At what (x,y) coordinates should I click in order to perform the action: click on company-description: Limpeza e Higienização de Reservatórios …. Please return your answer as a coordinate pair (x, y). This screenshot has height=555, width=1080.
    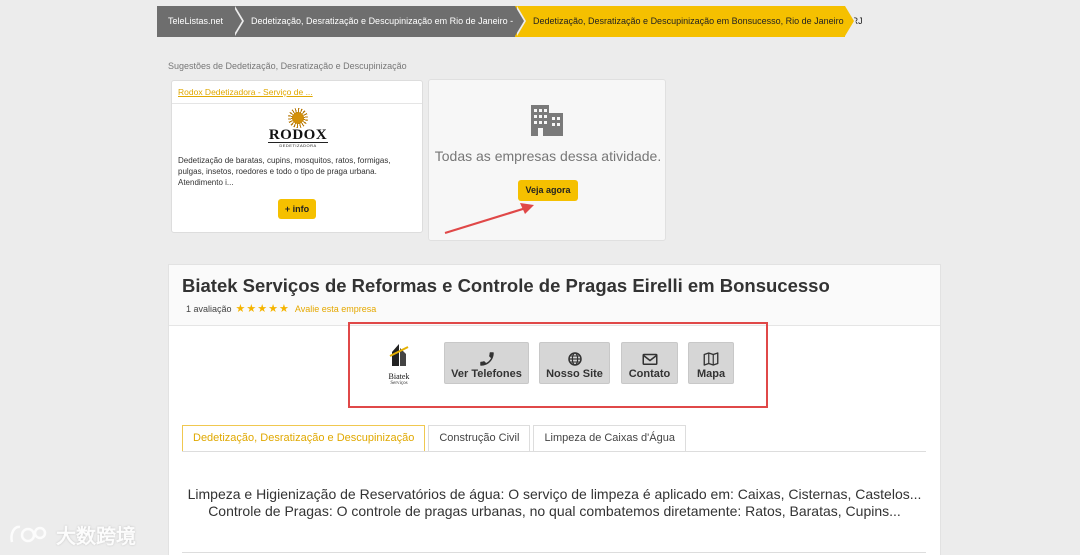
    Looking at the image, I should click on (554, 503).